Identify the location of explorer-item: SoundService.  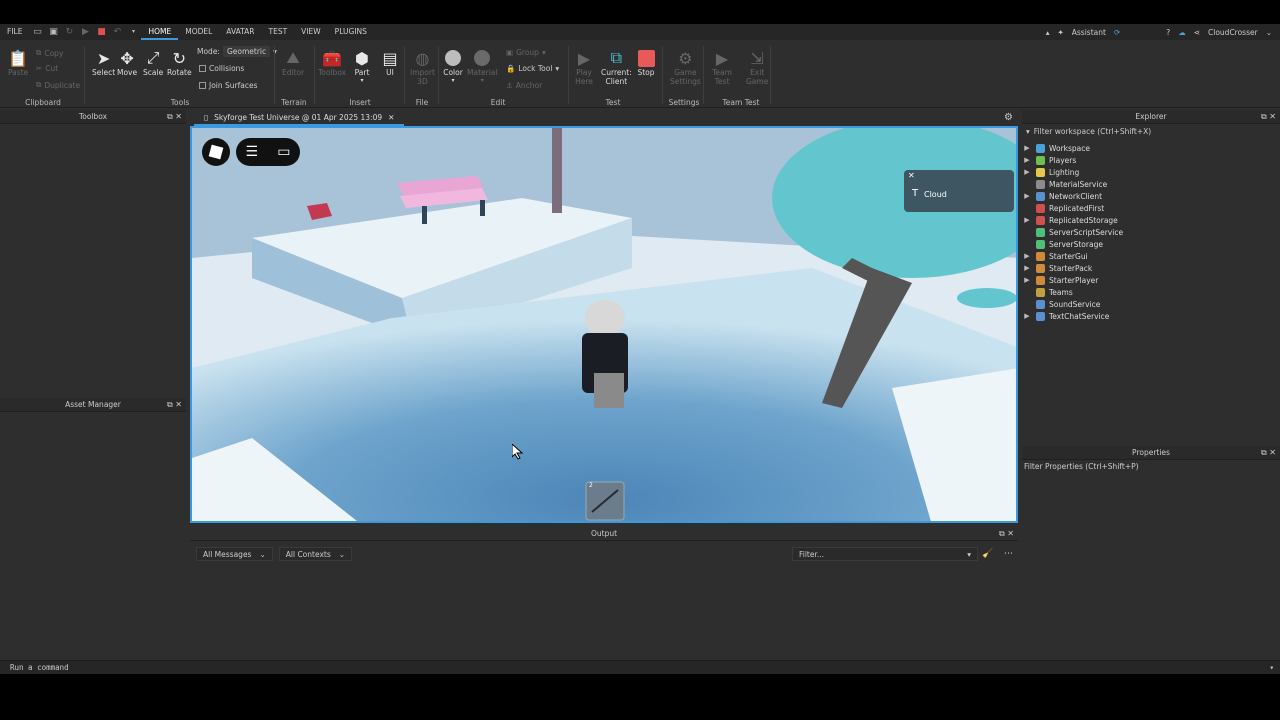
(1150, 304).